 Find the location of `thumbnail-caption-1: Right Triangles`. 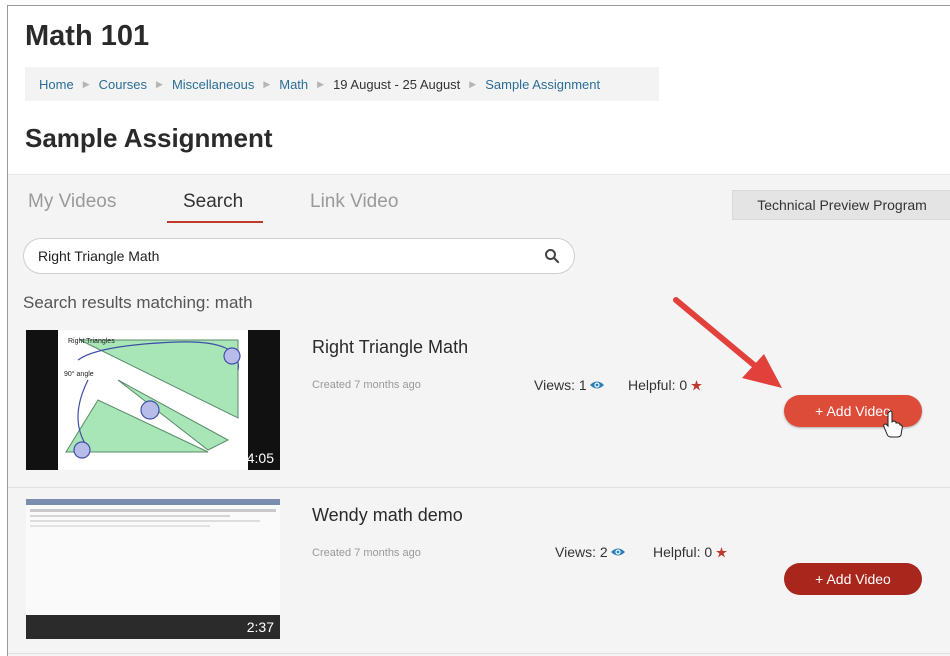

thumbnail-caption-1: Right Triangles is located at coordinates (91, 341).